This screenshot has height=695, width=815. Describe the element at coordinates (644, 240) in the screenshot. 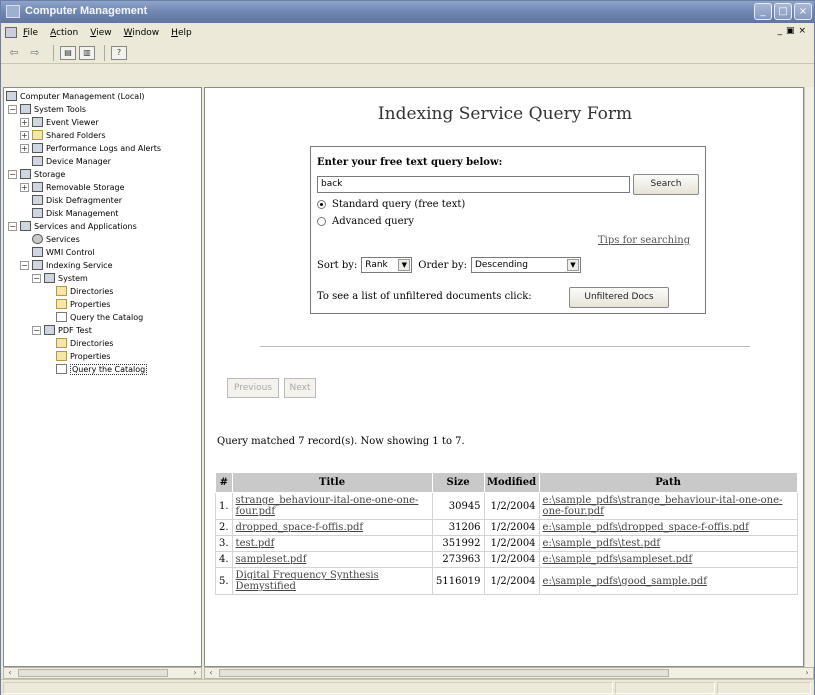

I see `tips-for-searching-link: Tips for searching` at that location.